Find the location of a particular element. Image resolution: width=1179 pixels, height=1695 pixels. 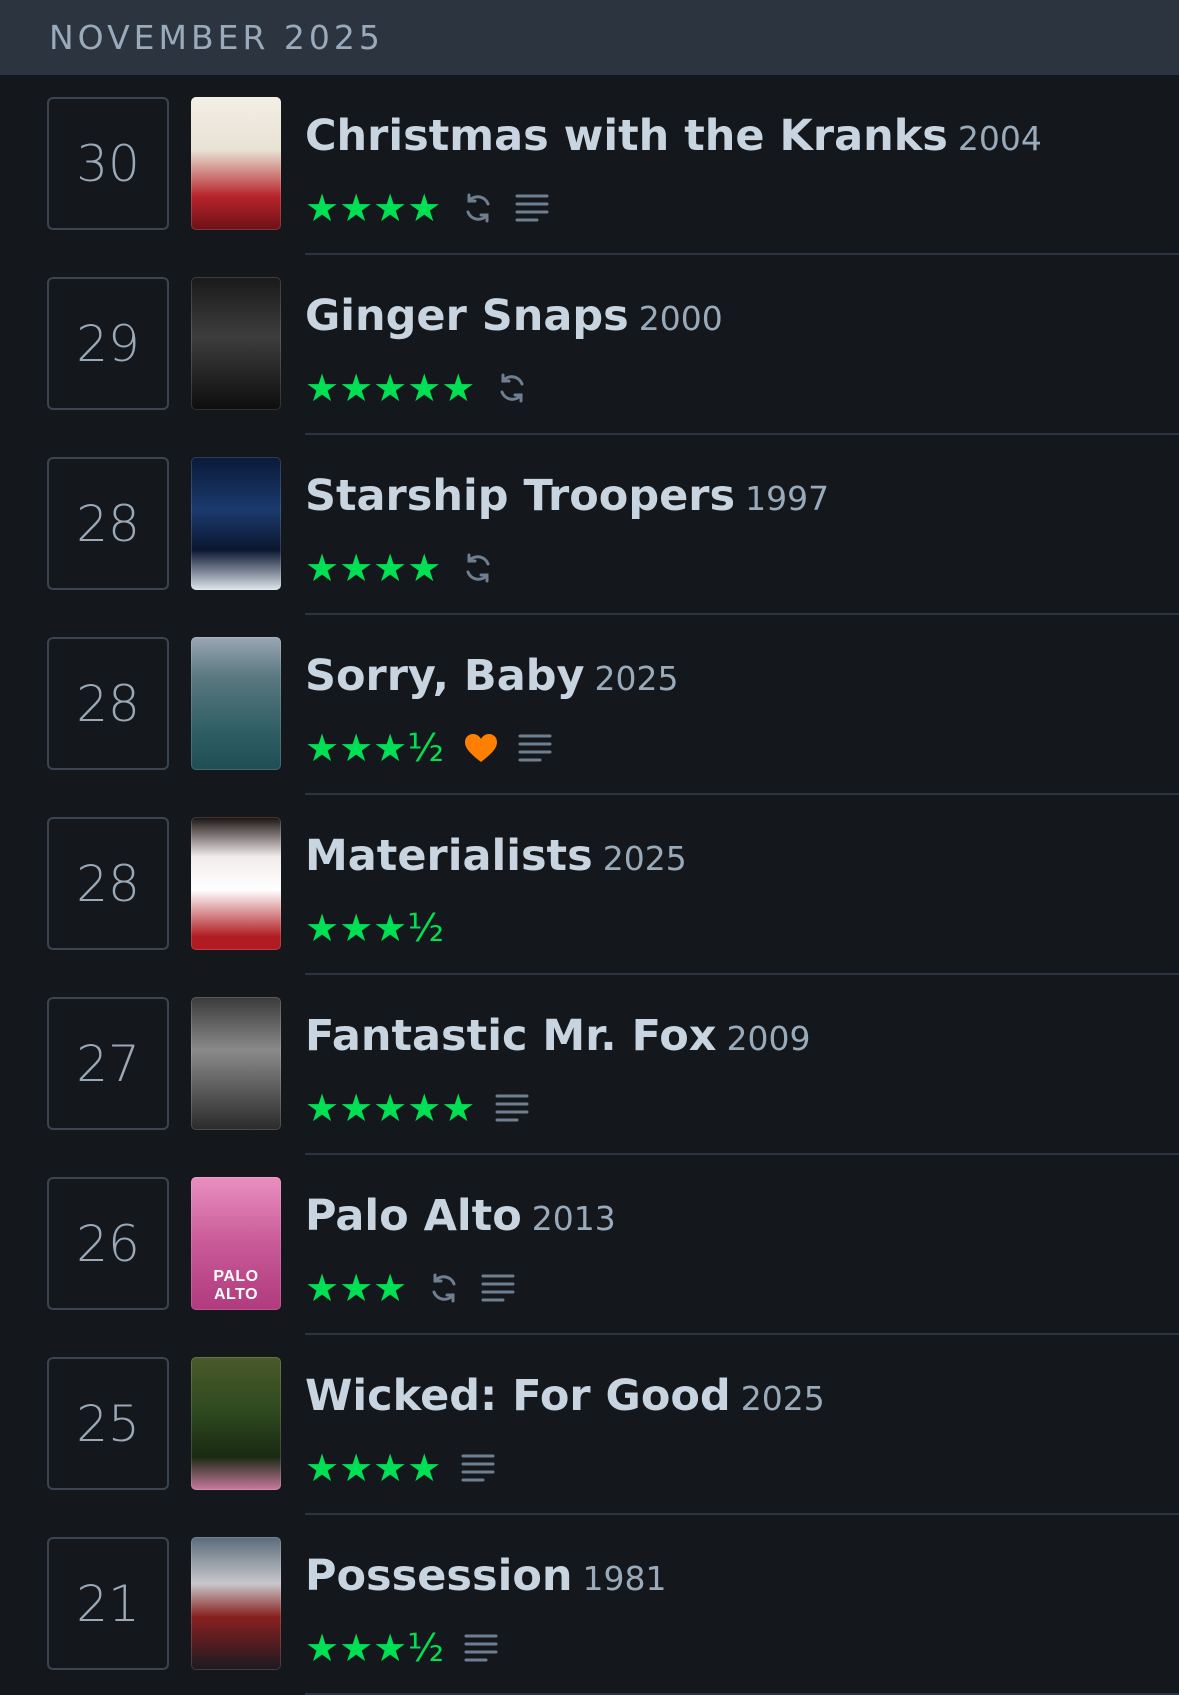

title-line: Sorry, Baby 2025 is located at coordinates (742, 681).